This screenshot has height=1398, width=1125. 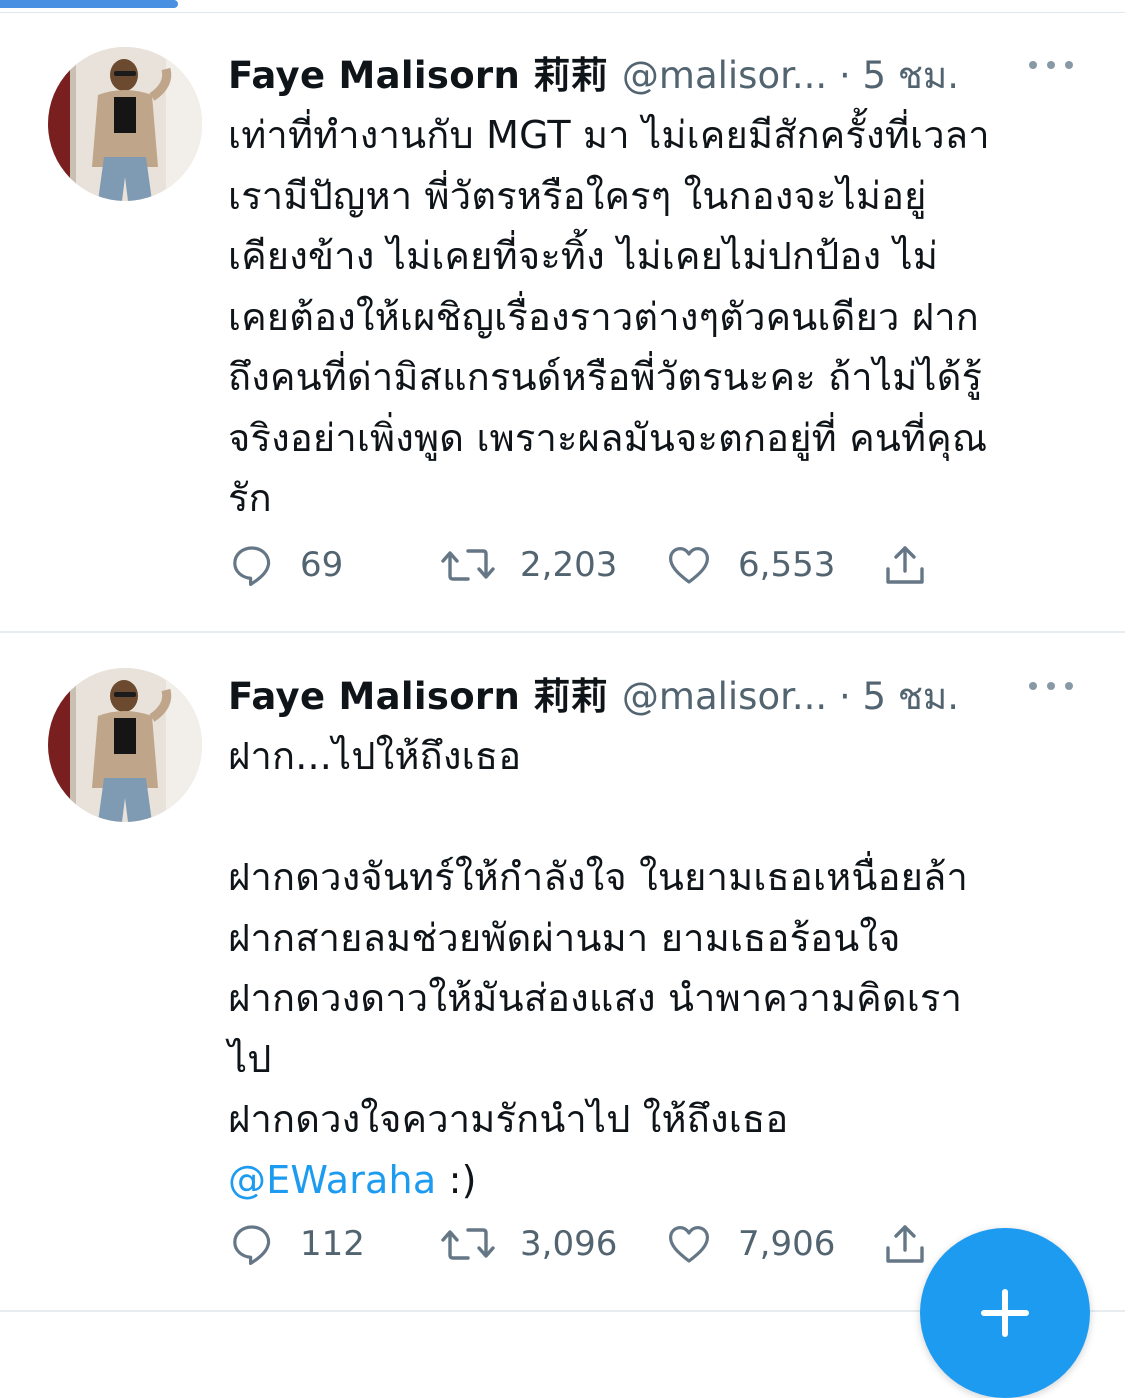 I want to click on tweet-text-line: ฝาก...ไปให้ถึงเธอ, so click(x=375, y=756).